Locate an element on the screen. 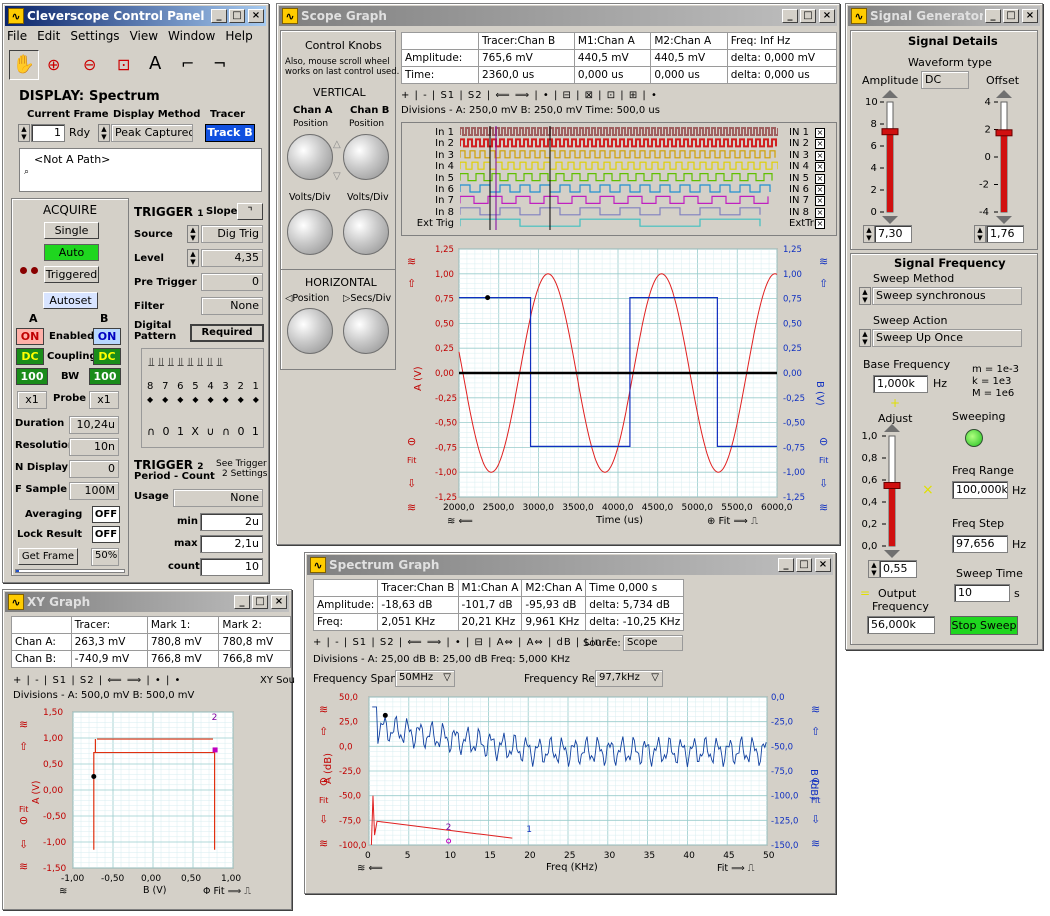 The image size is (1050, 916). menu-file: File is located at coordinates (17, 36).